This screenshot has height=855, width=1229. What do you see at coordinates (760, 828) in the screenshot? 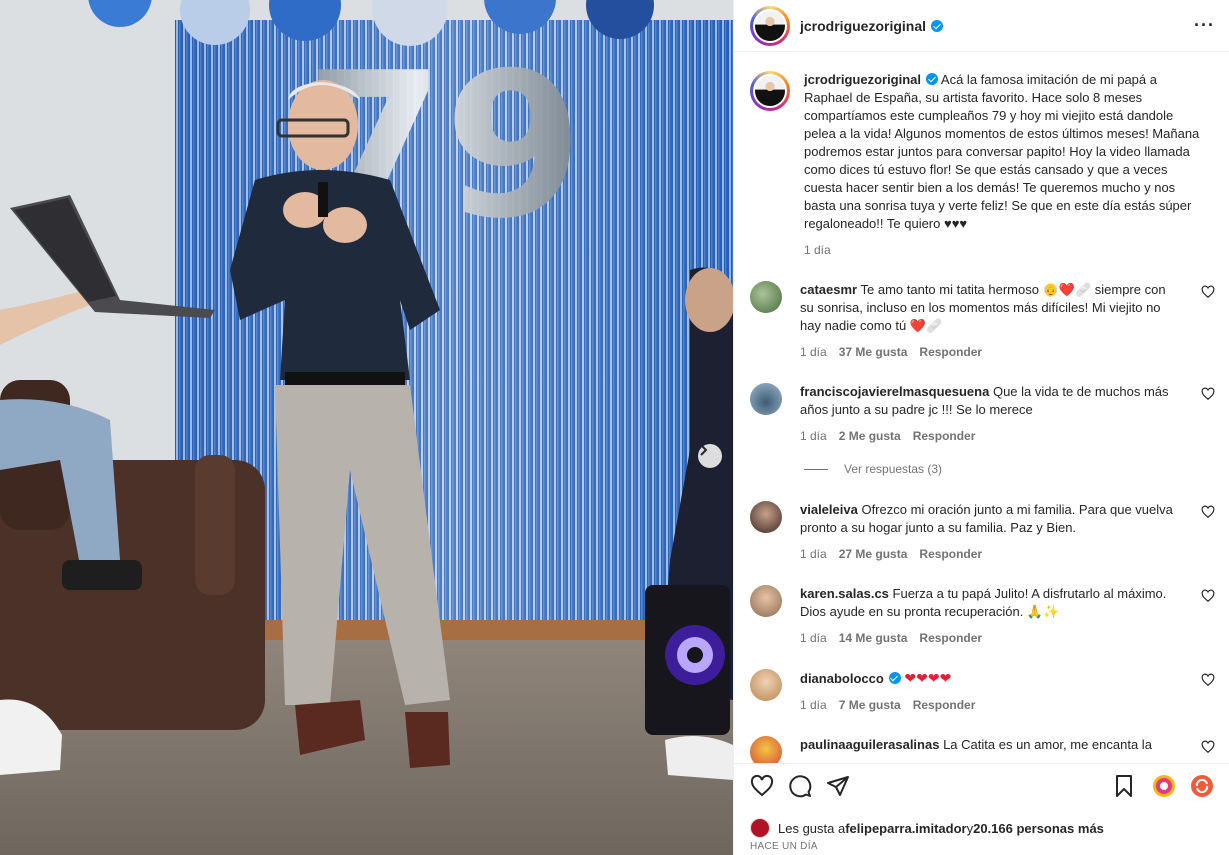
I see `liker-avatar` at bounding box center [760, 828].